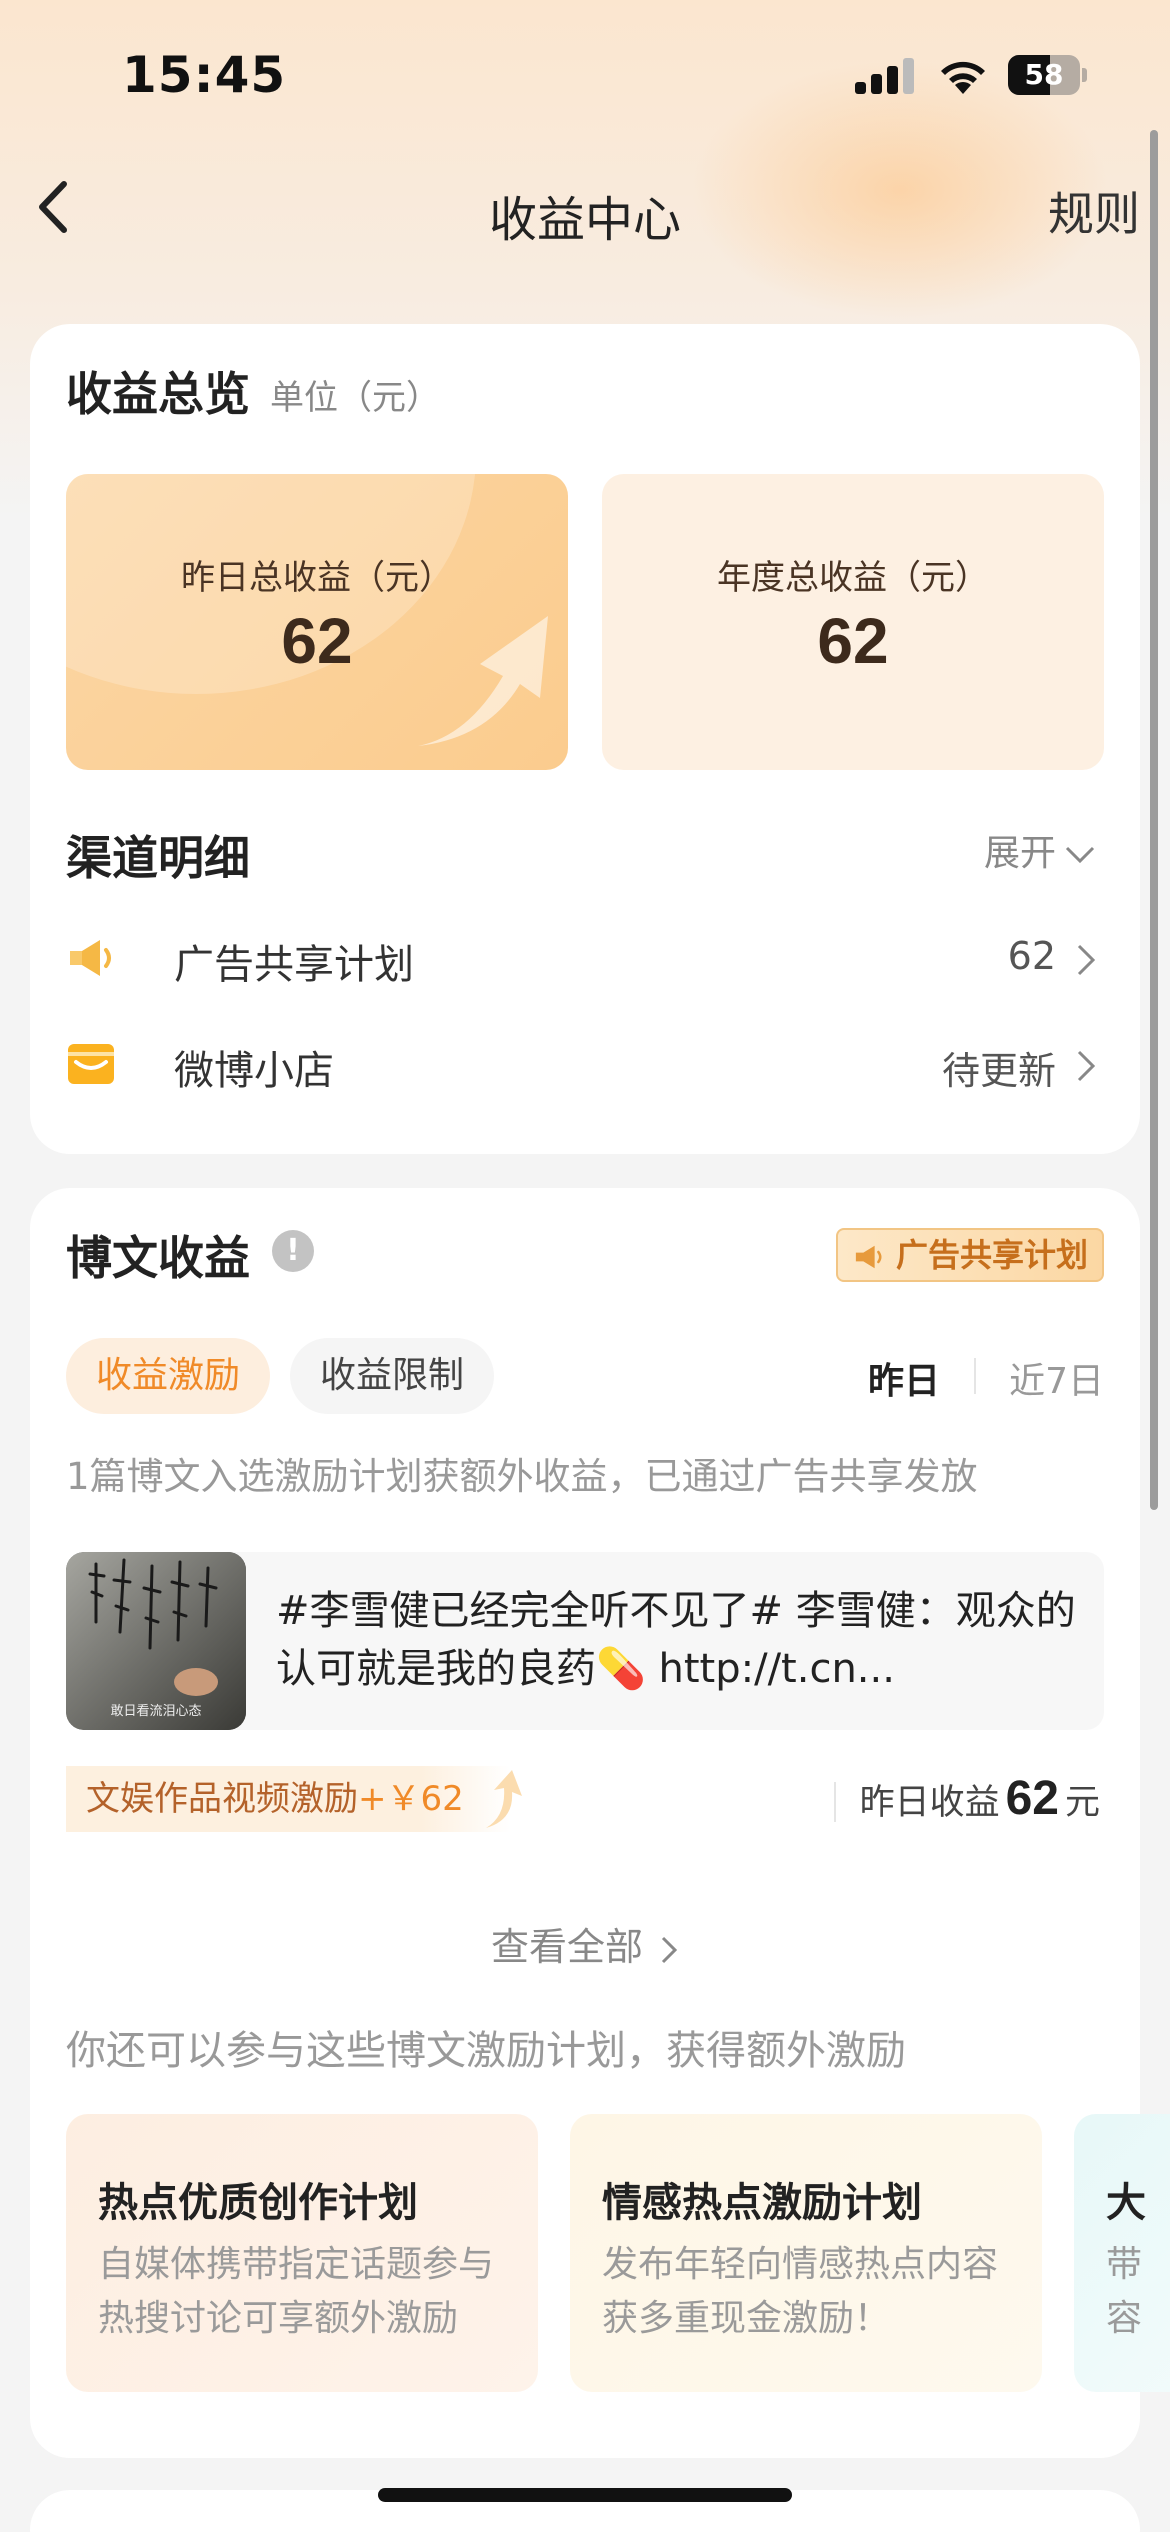 Image resolution: width=1170 pixels, height=2532 pixels. What do you see at coordinates (1019, 853) in the screenshot?
I see `expand-label: 展开` at bounding box center [1019, 853].